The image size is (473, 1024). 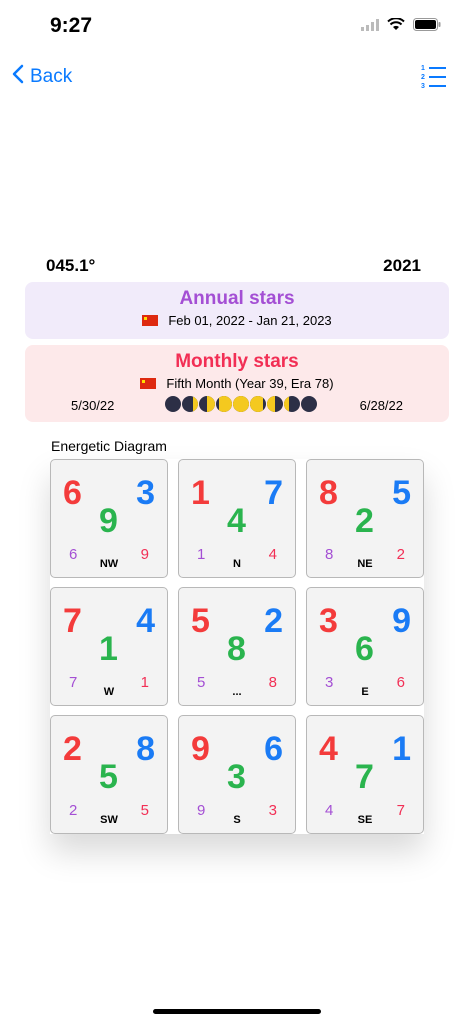 I want to click on annual-star: 1, so click(x=200, y=493).